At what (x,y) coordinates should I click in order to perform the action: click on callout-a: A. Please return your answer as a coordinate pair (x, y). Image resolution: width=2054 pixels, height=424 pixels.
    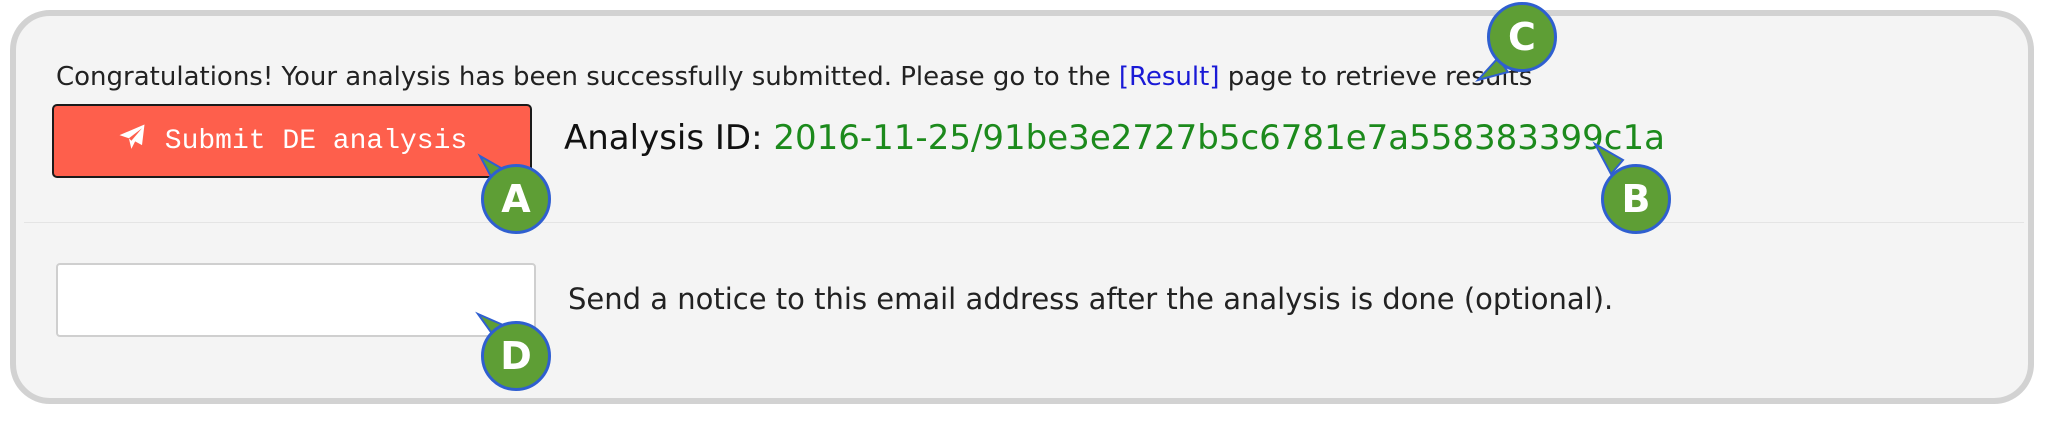
    Looking at the image, I should click on (516, 199).